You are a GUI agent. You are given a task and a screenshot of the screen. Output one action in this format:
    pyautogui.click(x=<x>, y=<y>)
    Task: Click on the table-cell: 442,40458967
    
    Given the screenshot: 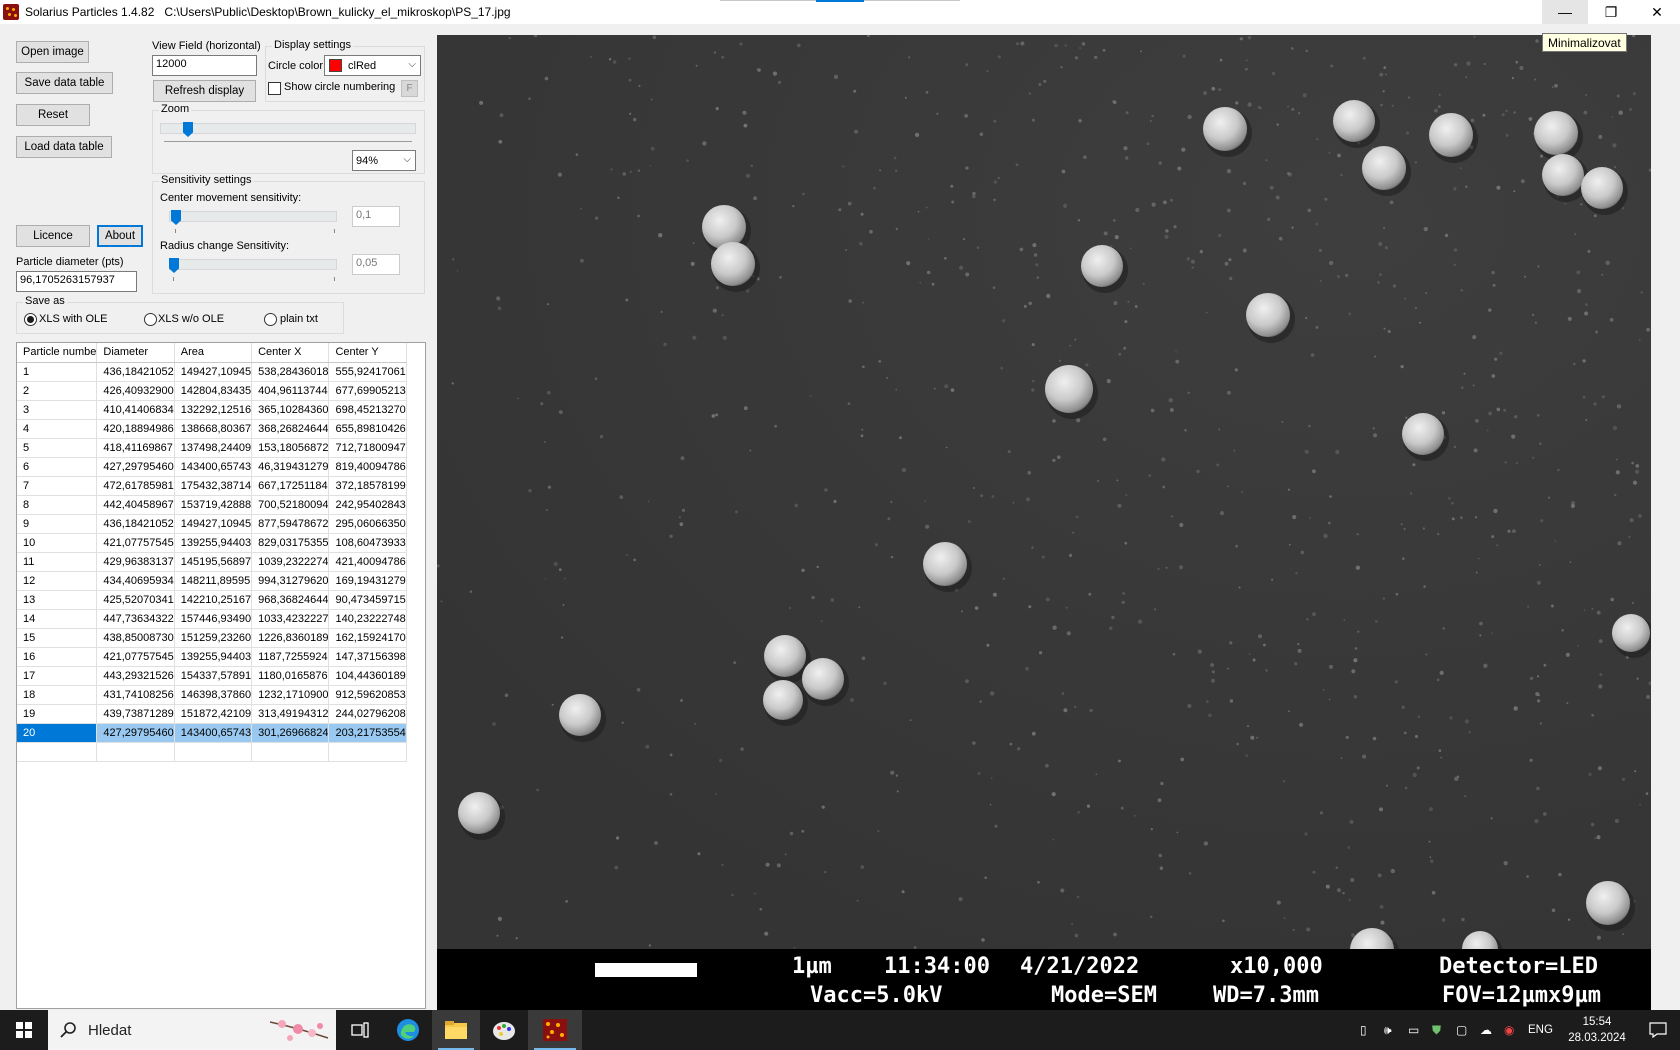 What is the action you would take?
    pyautogui.click(x=135, y=505)
    